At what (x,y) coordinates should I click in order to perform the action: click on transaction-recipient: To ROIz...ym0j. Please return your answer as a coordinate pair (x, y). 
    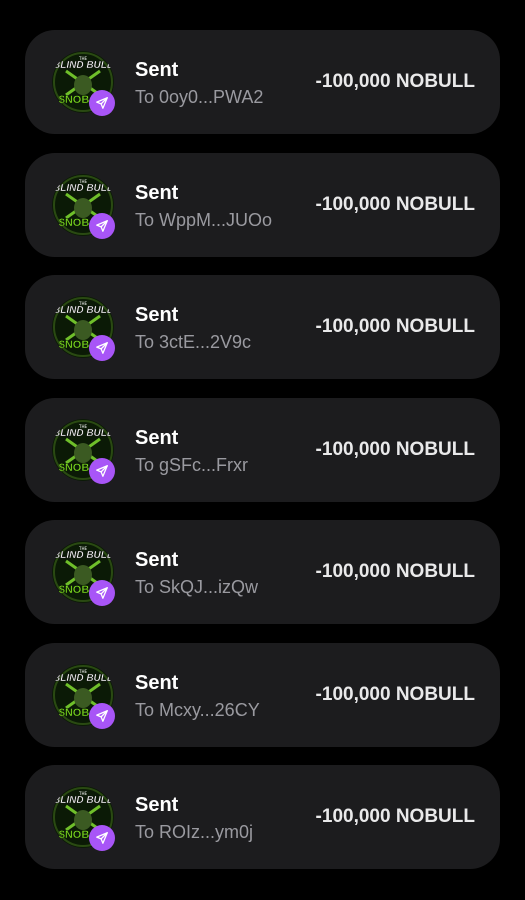
    Looking at the image, I should click on (194, 832).